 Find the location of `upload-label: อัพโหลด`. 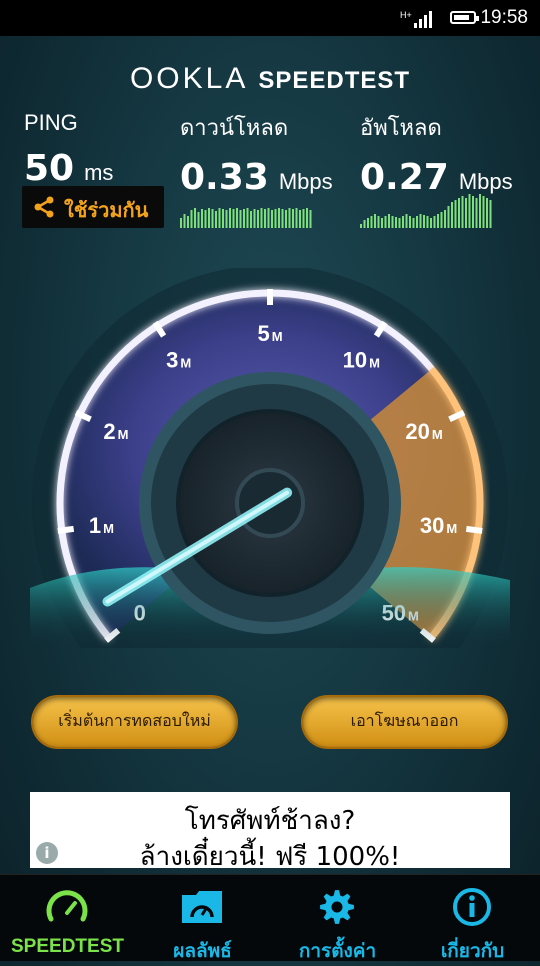

upload-label: อัพโหลด is located at coordinates (401, 127).